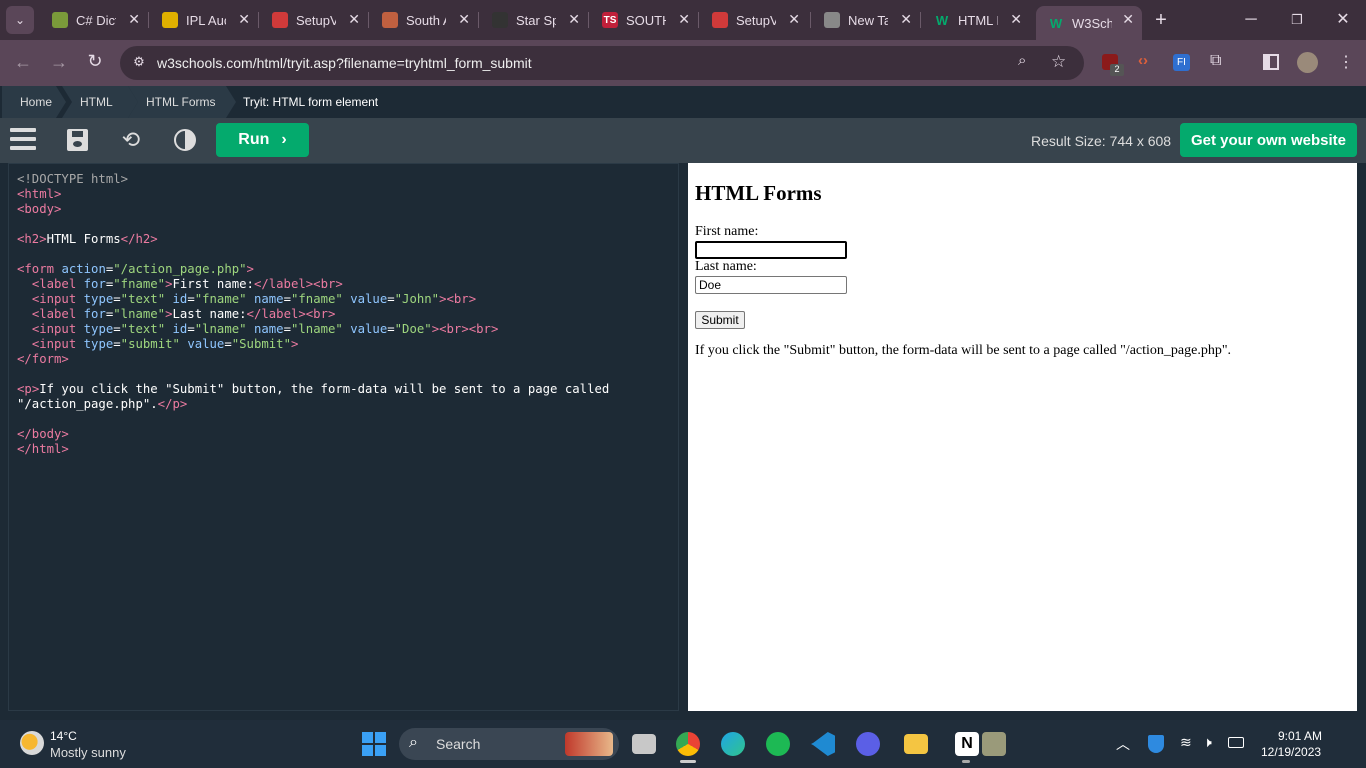 Image resolution: width=1366 pixels, height=768 pixels. I want to click on clock-date: 12/19/2023, so click(1291, 752).